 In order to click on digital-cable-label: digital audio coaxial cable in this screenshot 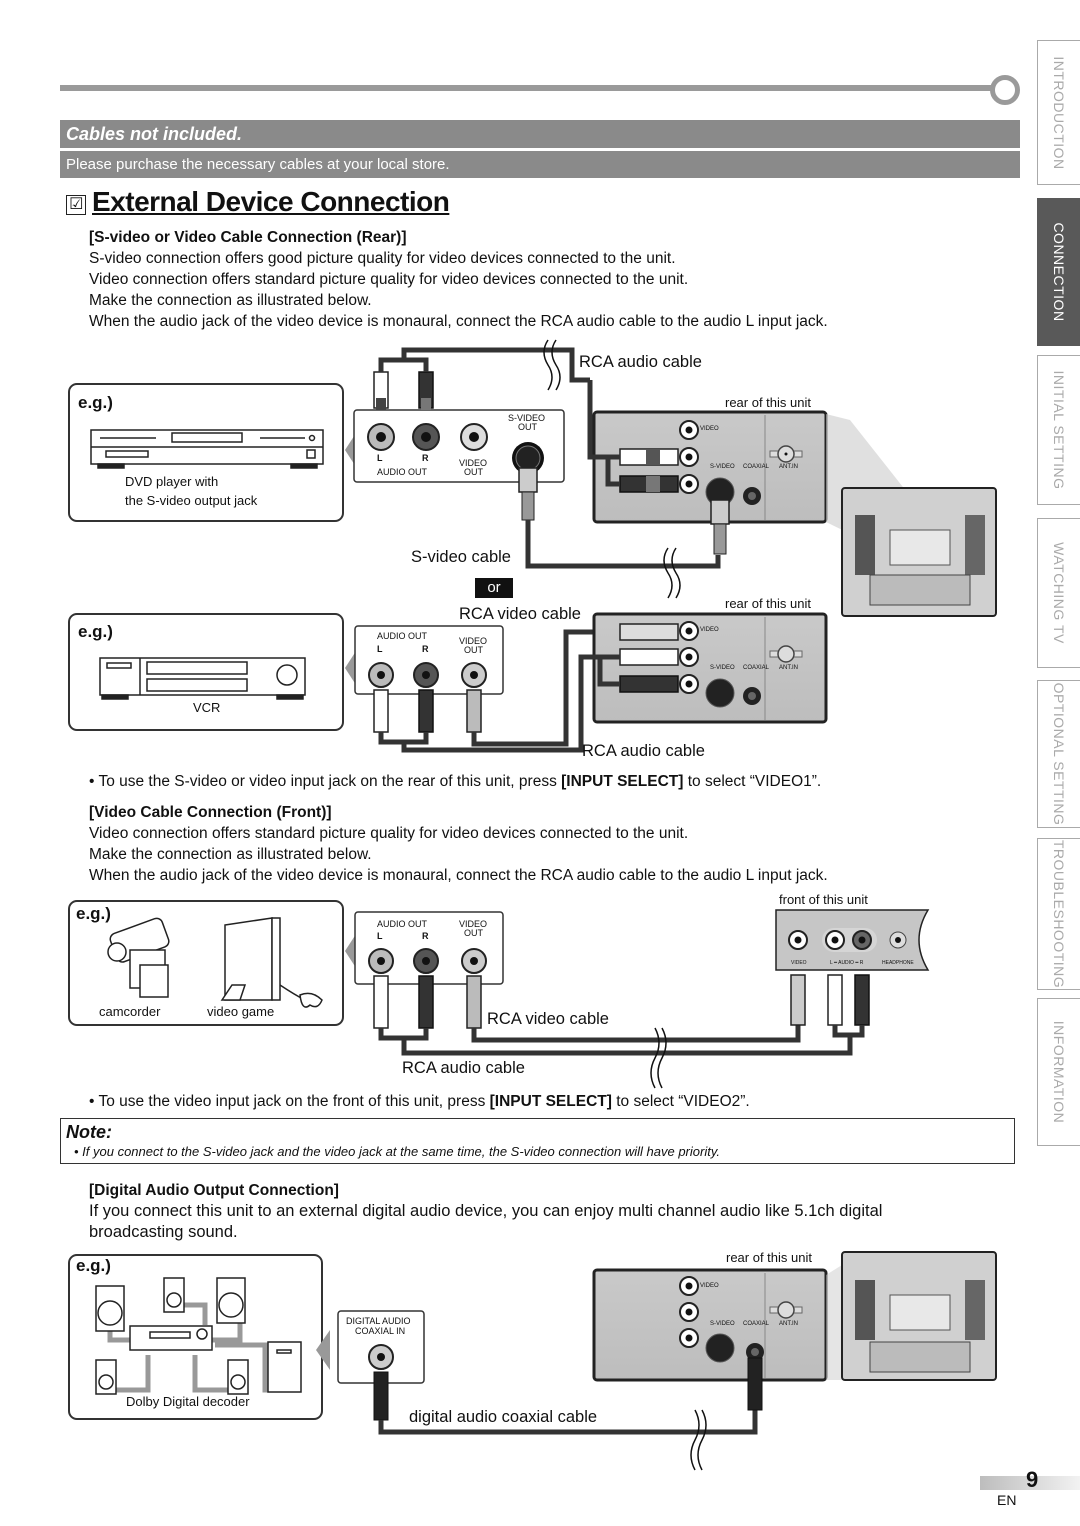, I will do `click(503, 1417)`.